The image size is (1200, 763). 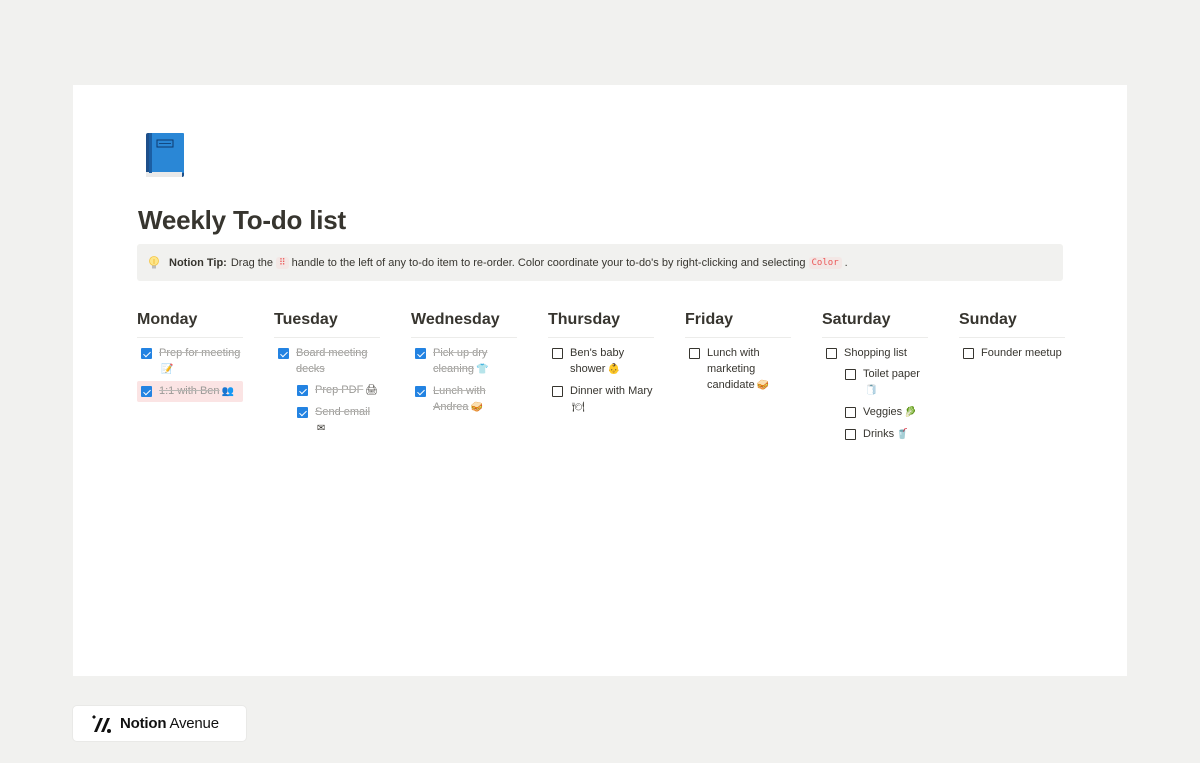 What do you see at coordinates (154, 261) in the screenshot?
I see `light-bulb-icon` at bounding box center [154, 261].